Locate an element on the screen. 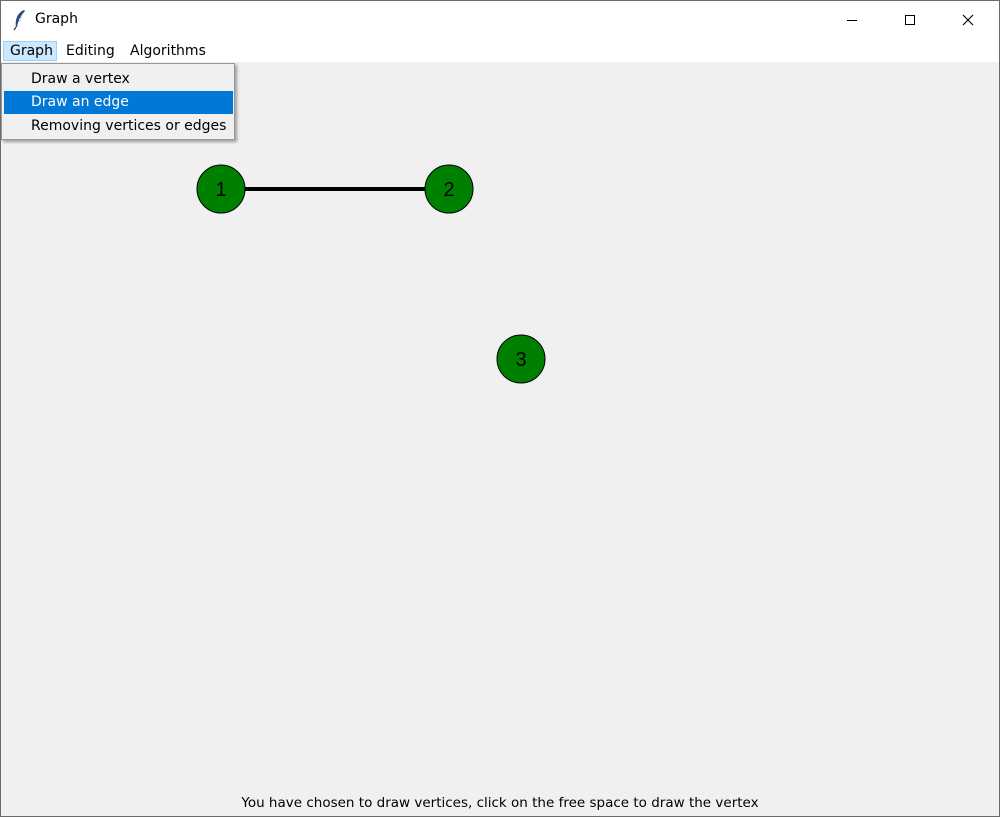 This screenshot has height=817, width=1000. menu-graph: Graph is located at coordinates (30, 51).